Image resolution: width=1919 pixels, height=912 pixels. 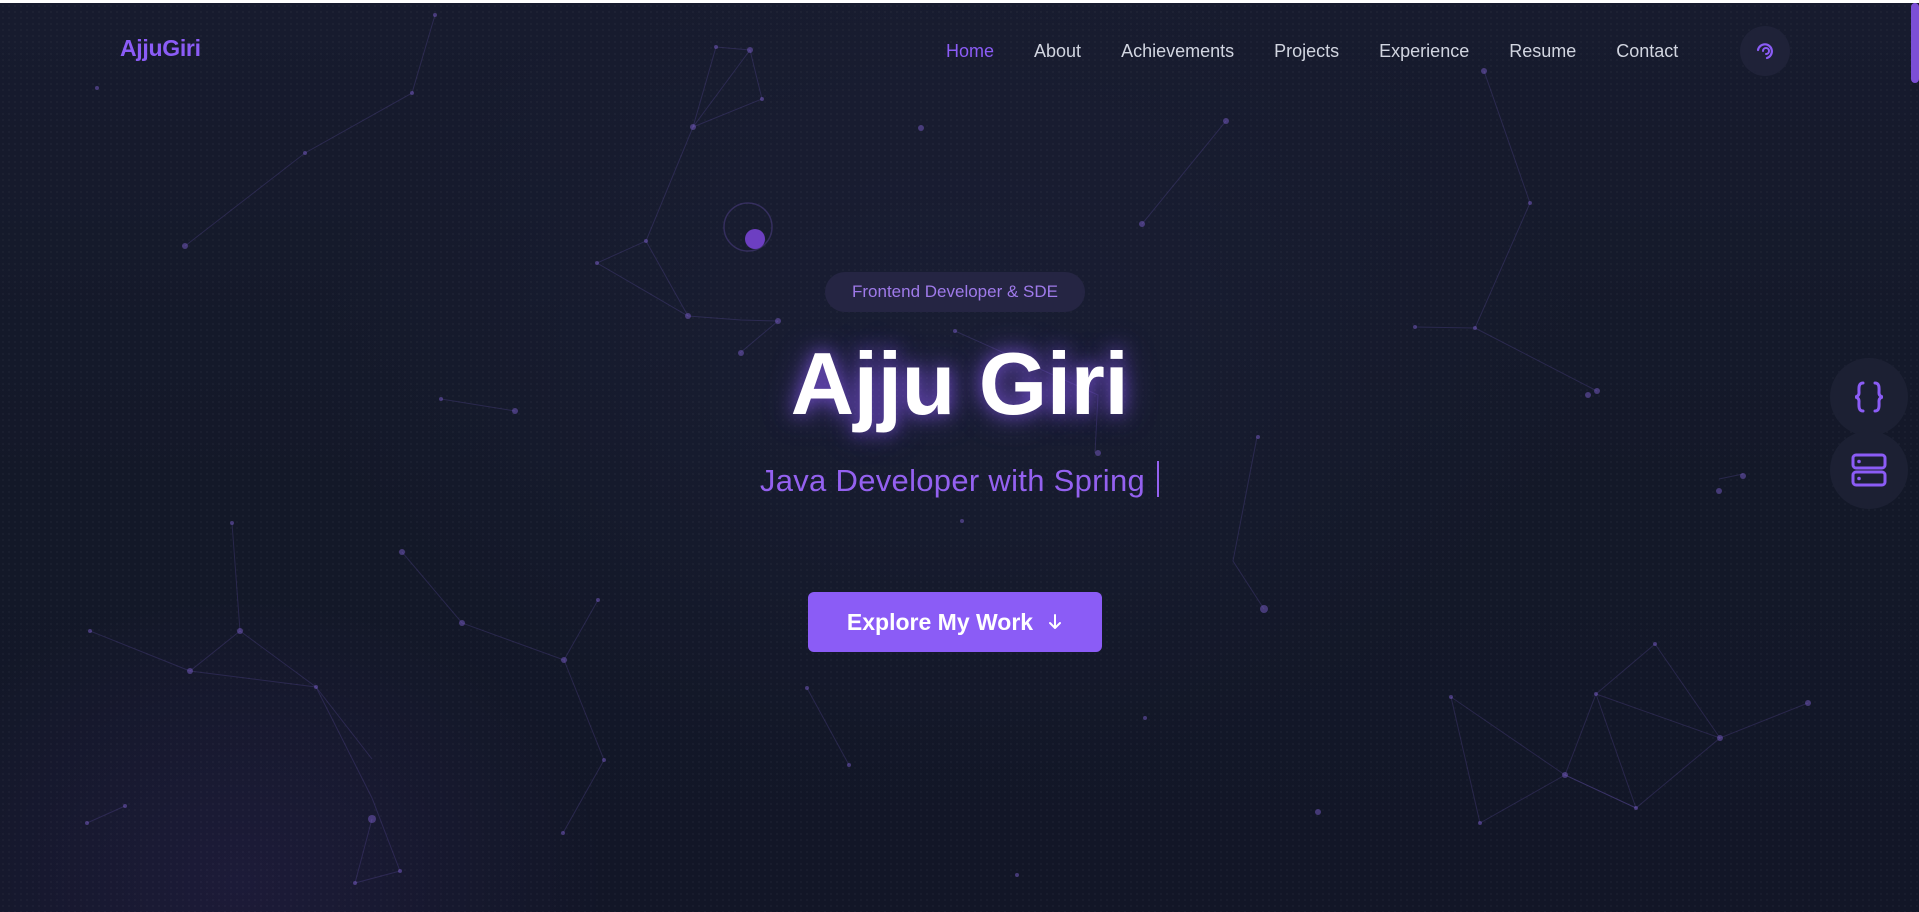 What do you see at coordinates (970, 51) in the screenshot?
I see `nav-link-home: Home` at bounding box center [970, 51].